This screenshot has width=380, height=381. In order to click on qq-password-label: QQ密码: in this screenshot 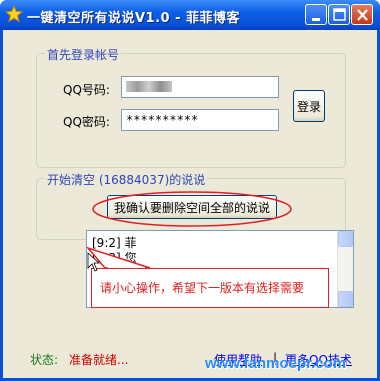, I will do `click(86, 122)`.